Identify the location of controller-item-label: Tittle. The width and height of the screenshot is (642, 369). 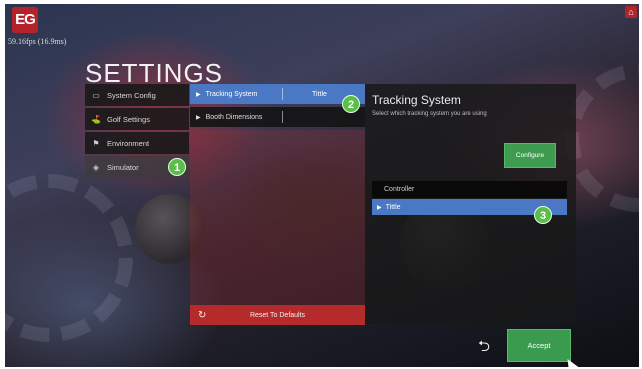
(393, 207).